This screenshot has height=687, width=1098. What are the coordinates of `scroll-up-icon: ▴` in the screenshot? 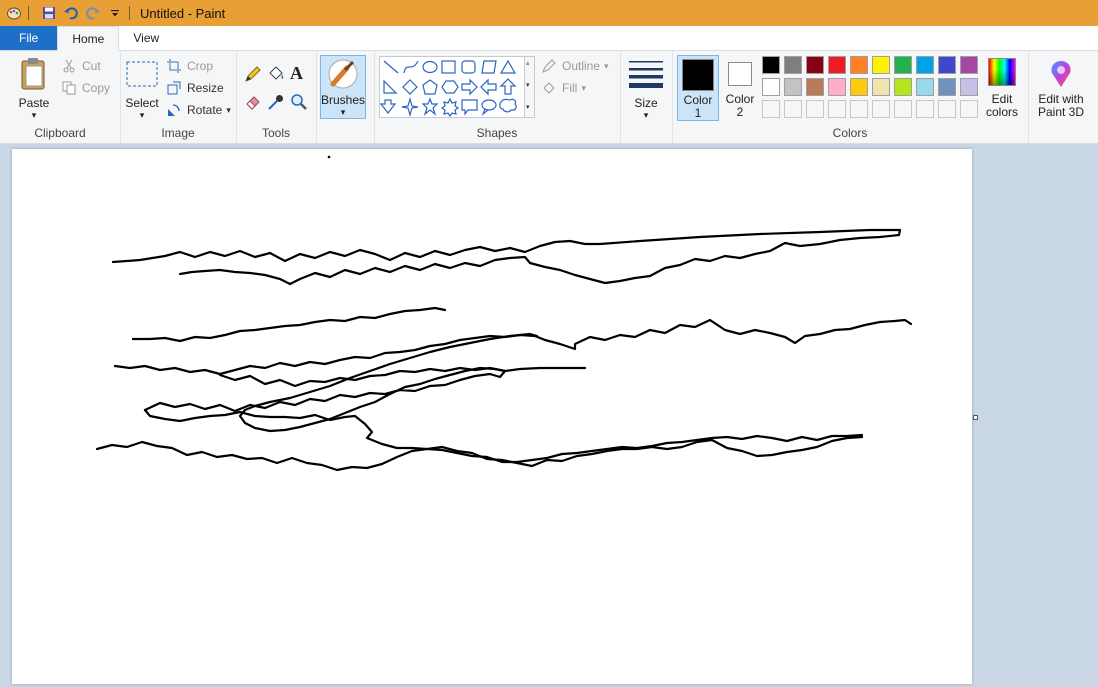 It's located at (528, 63).